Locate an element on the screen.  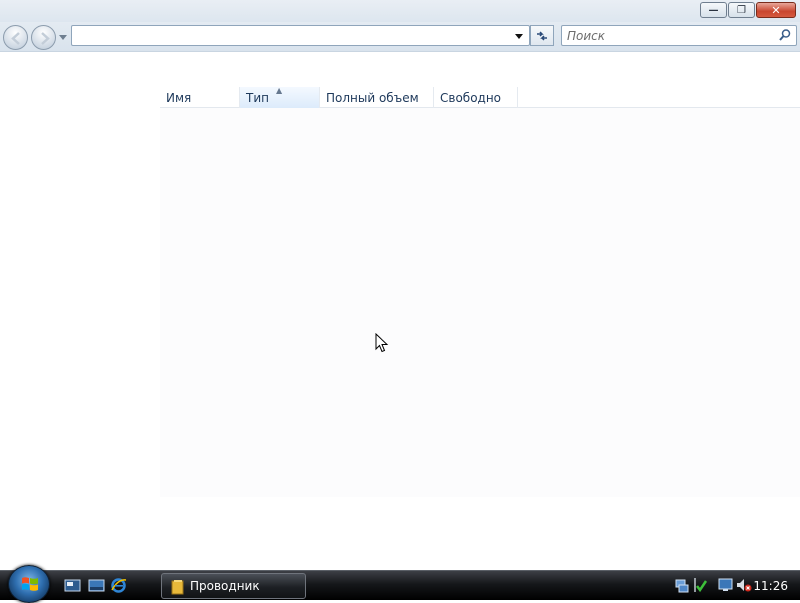
switch-windows-icon is located at coordinates (96, 585).